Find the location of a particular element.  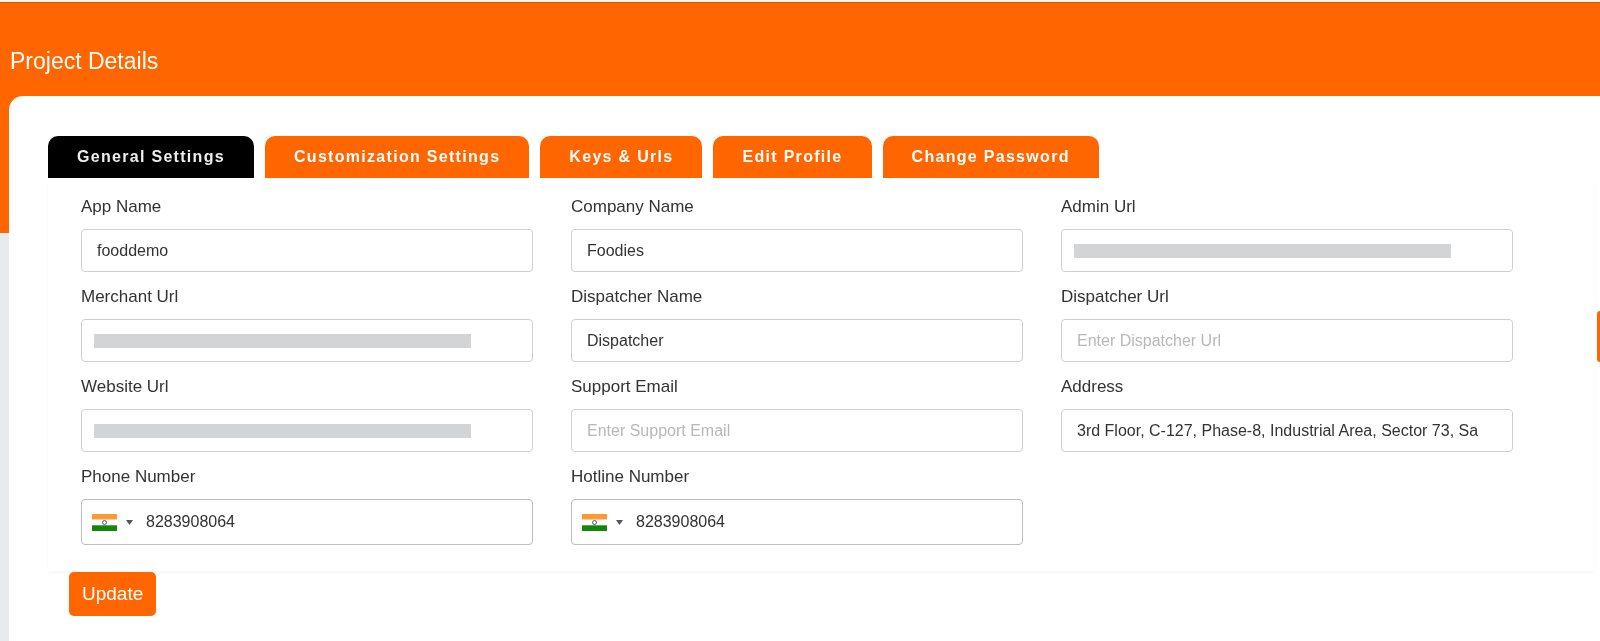

input-field: fooddemo is located at coordinates (307, 250).